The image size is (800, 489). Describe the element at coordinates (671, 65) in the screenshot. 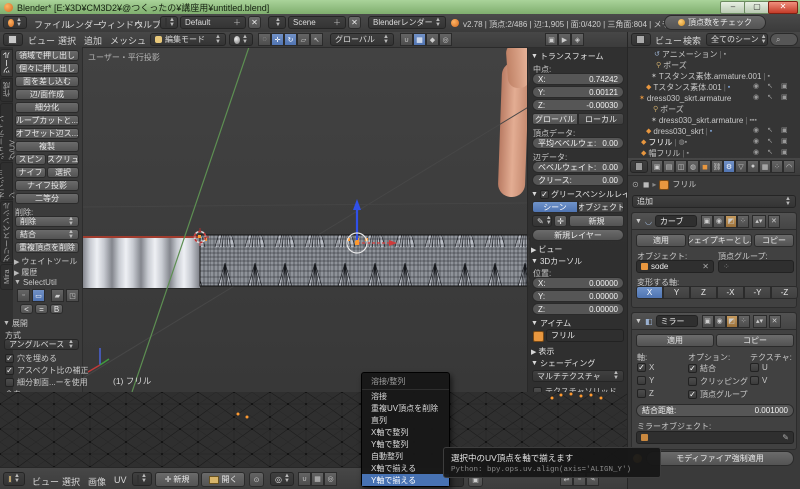

I see `outliner-row-pose1: ⚲ ポーズ` at that location.